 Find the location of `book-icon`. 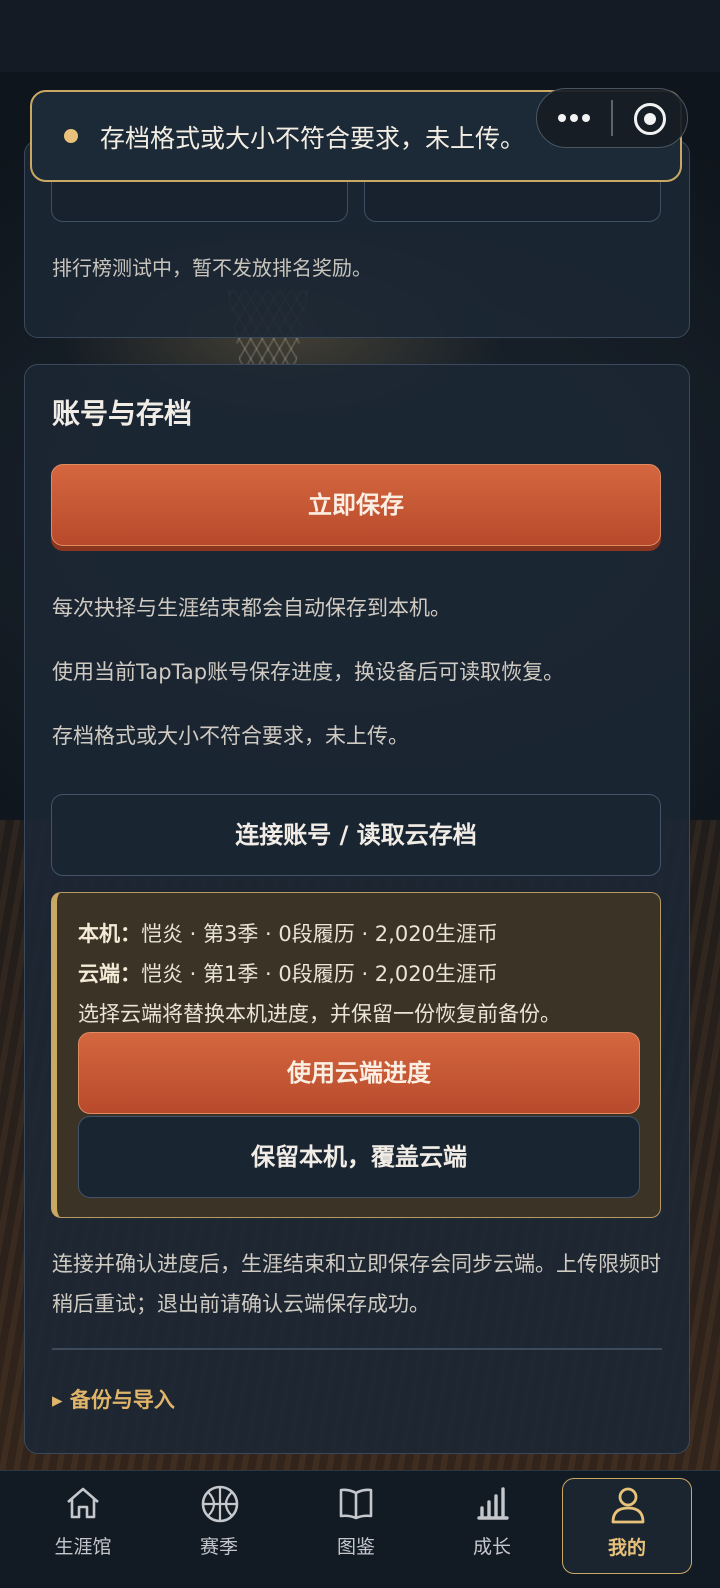

book-icon is located at coordinates (356, 1504).